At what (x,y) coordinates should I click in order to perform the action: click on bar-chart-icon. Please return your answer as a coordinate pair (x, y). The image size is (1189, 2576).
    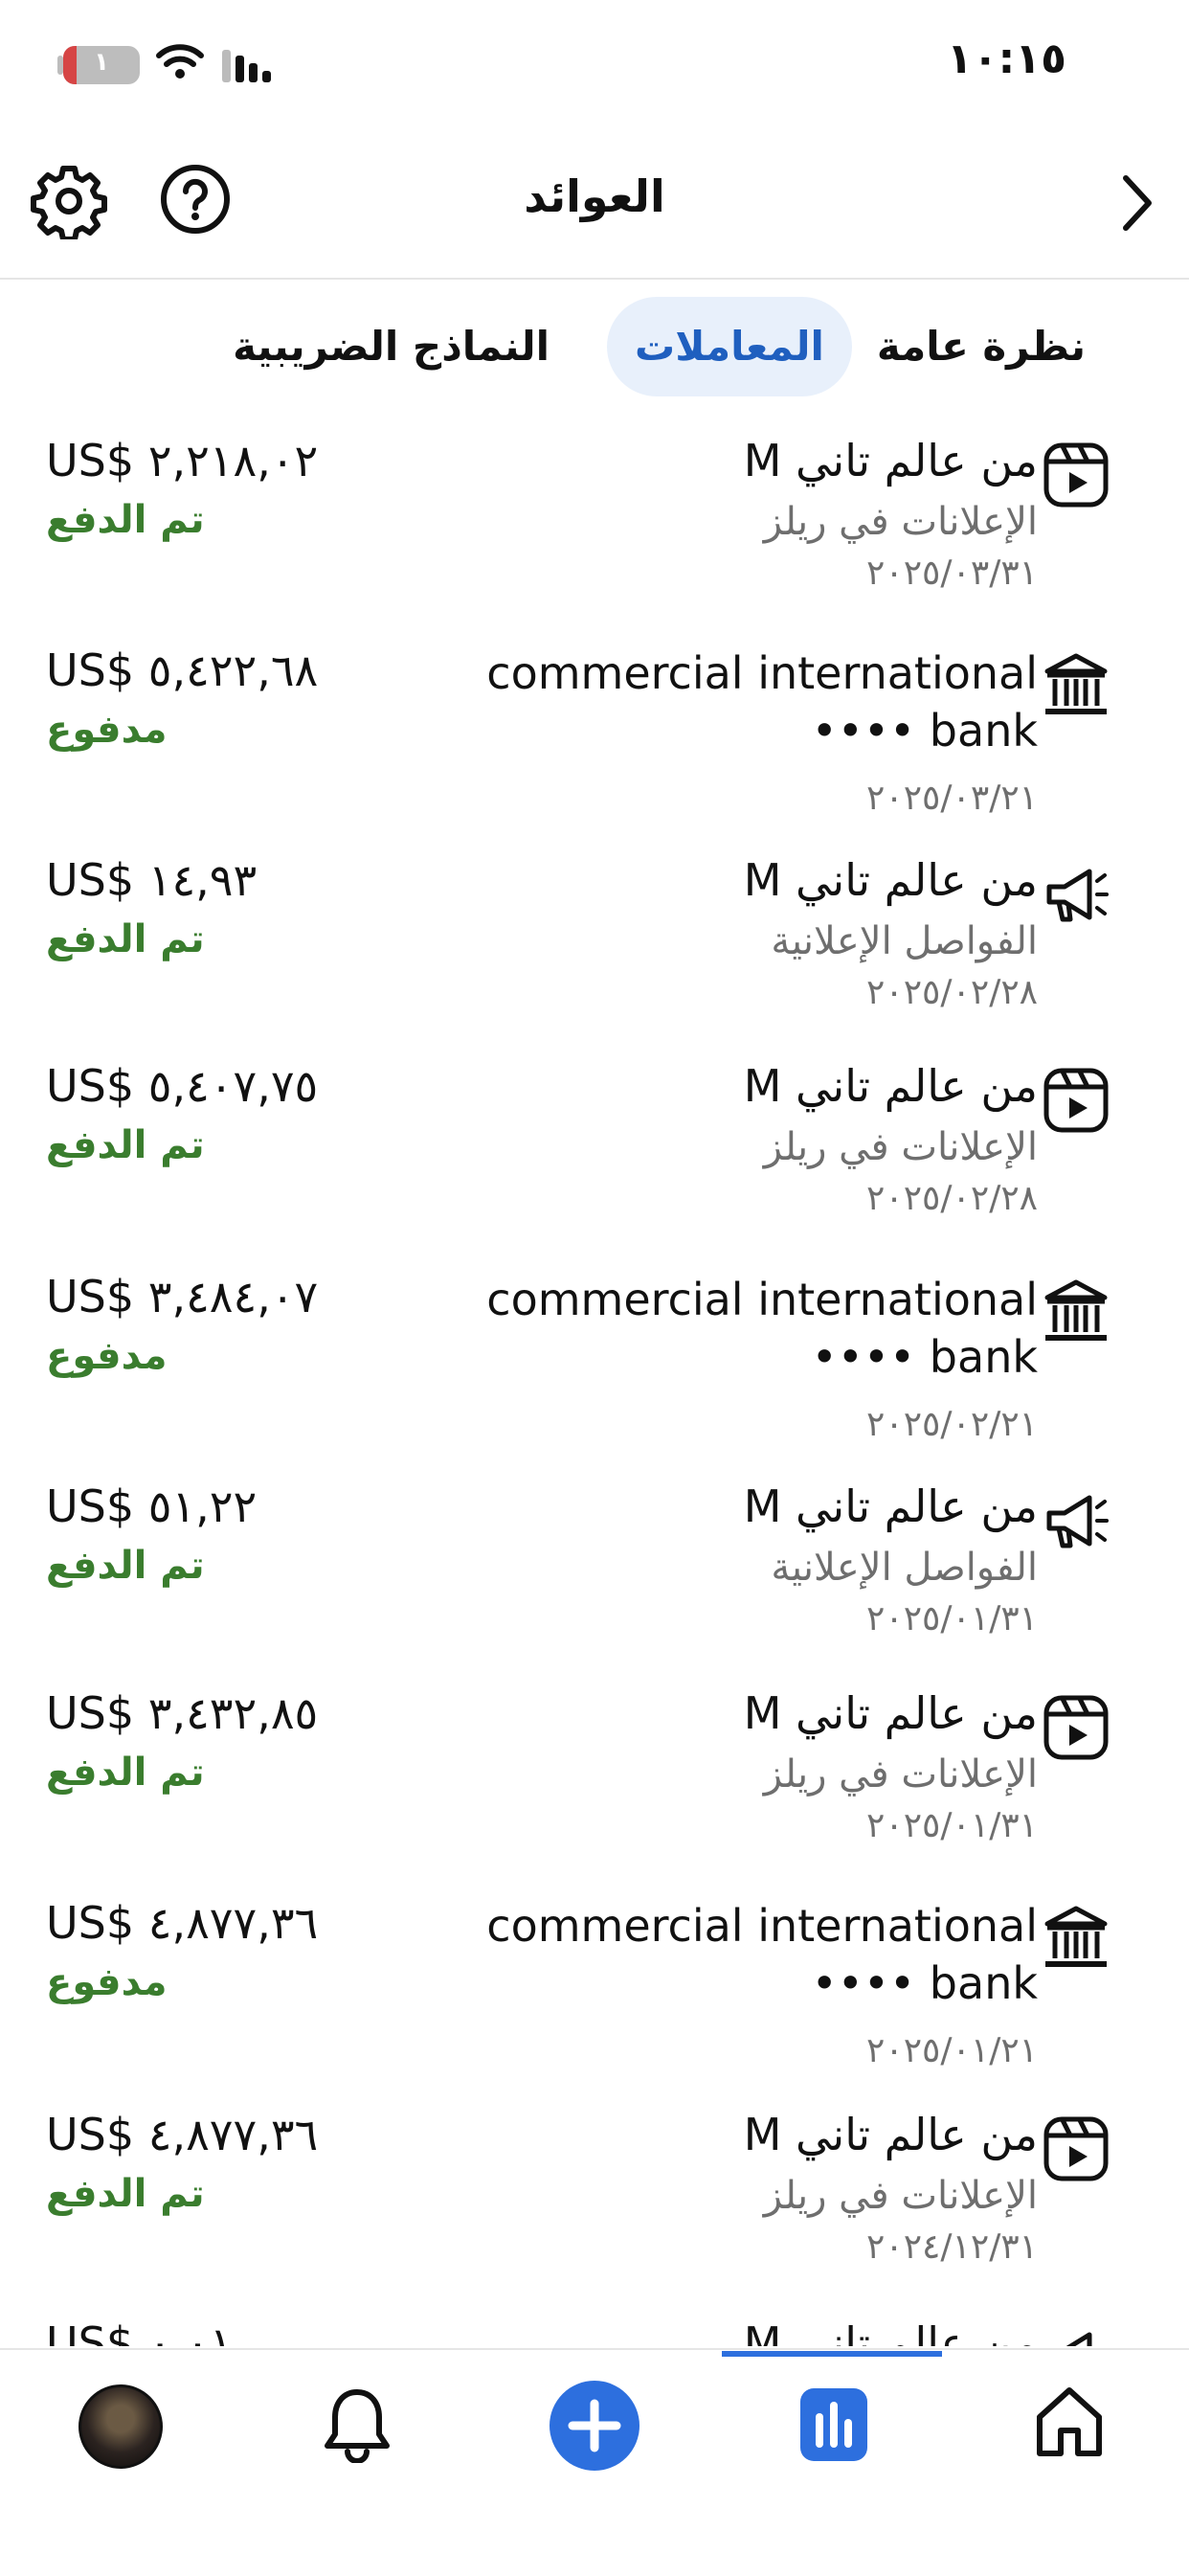
    Looking at the image, I should click on (834, 2425).